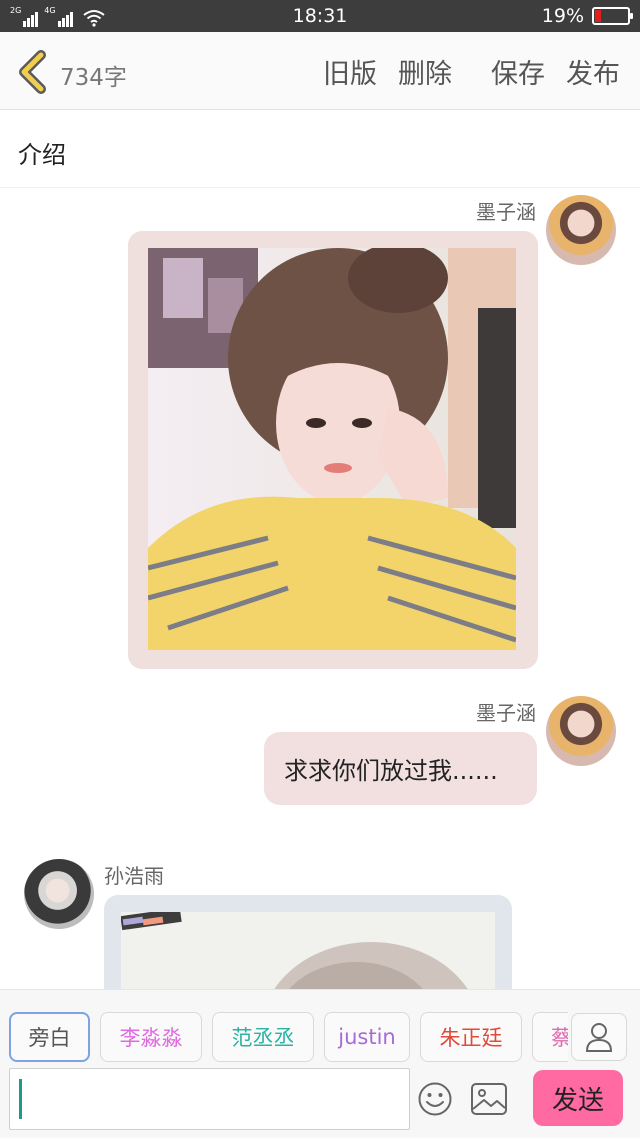 This screenshot has height=1138, width=640. I want to click on editor-toolbar: 734字 旧版 删除 保存 发布, so click(320, 71).